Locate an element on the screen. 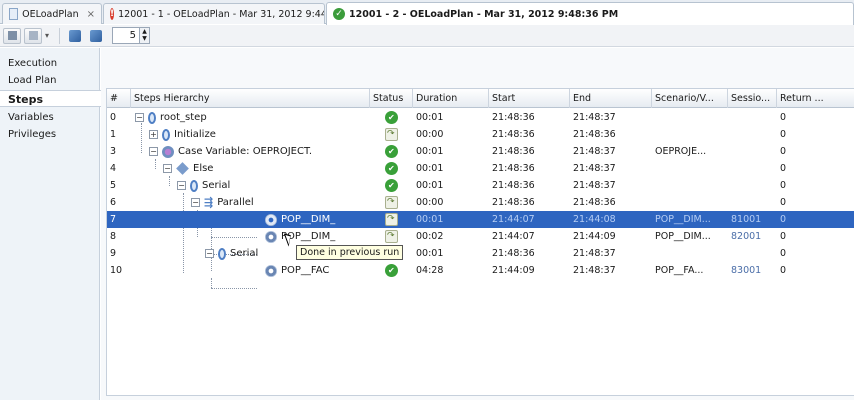  nav-item-privileges: Privileges is located at coordinates (50, 134).